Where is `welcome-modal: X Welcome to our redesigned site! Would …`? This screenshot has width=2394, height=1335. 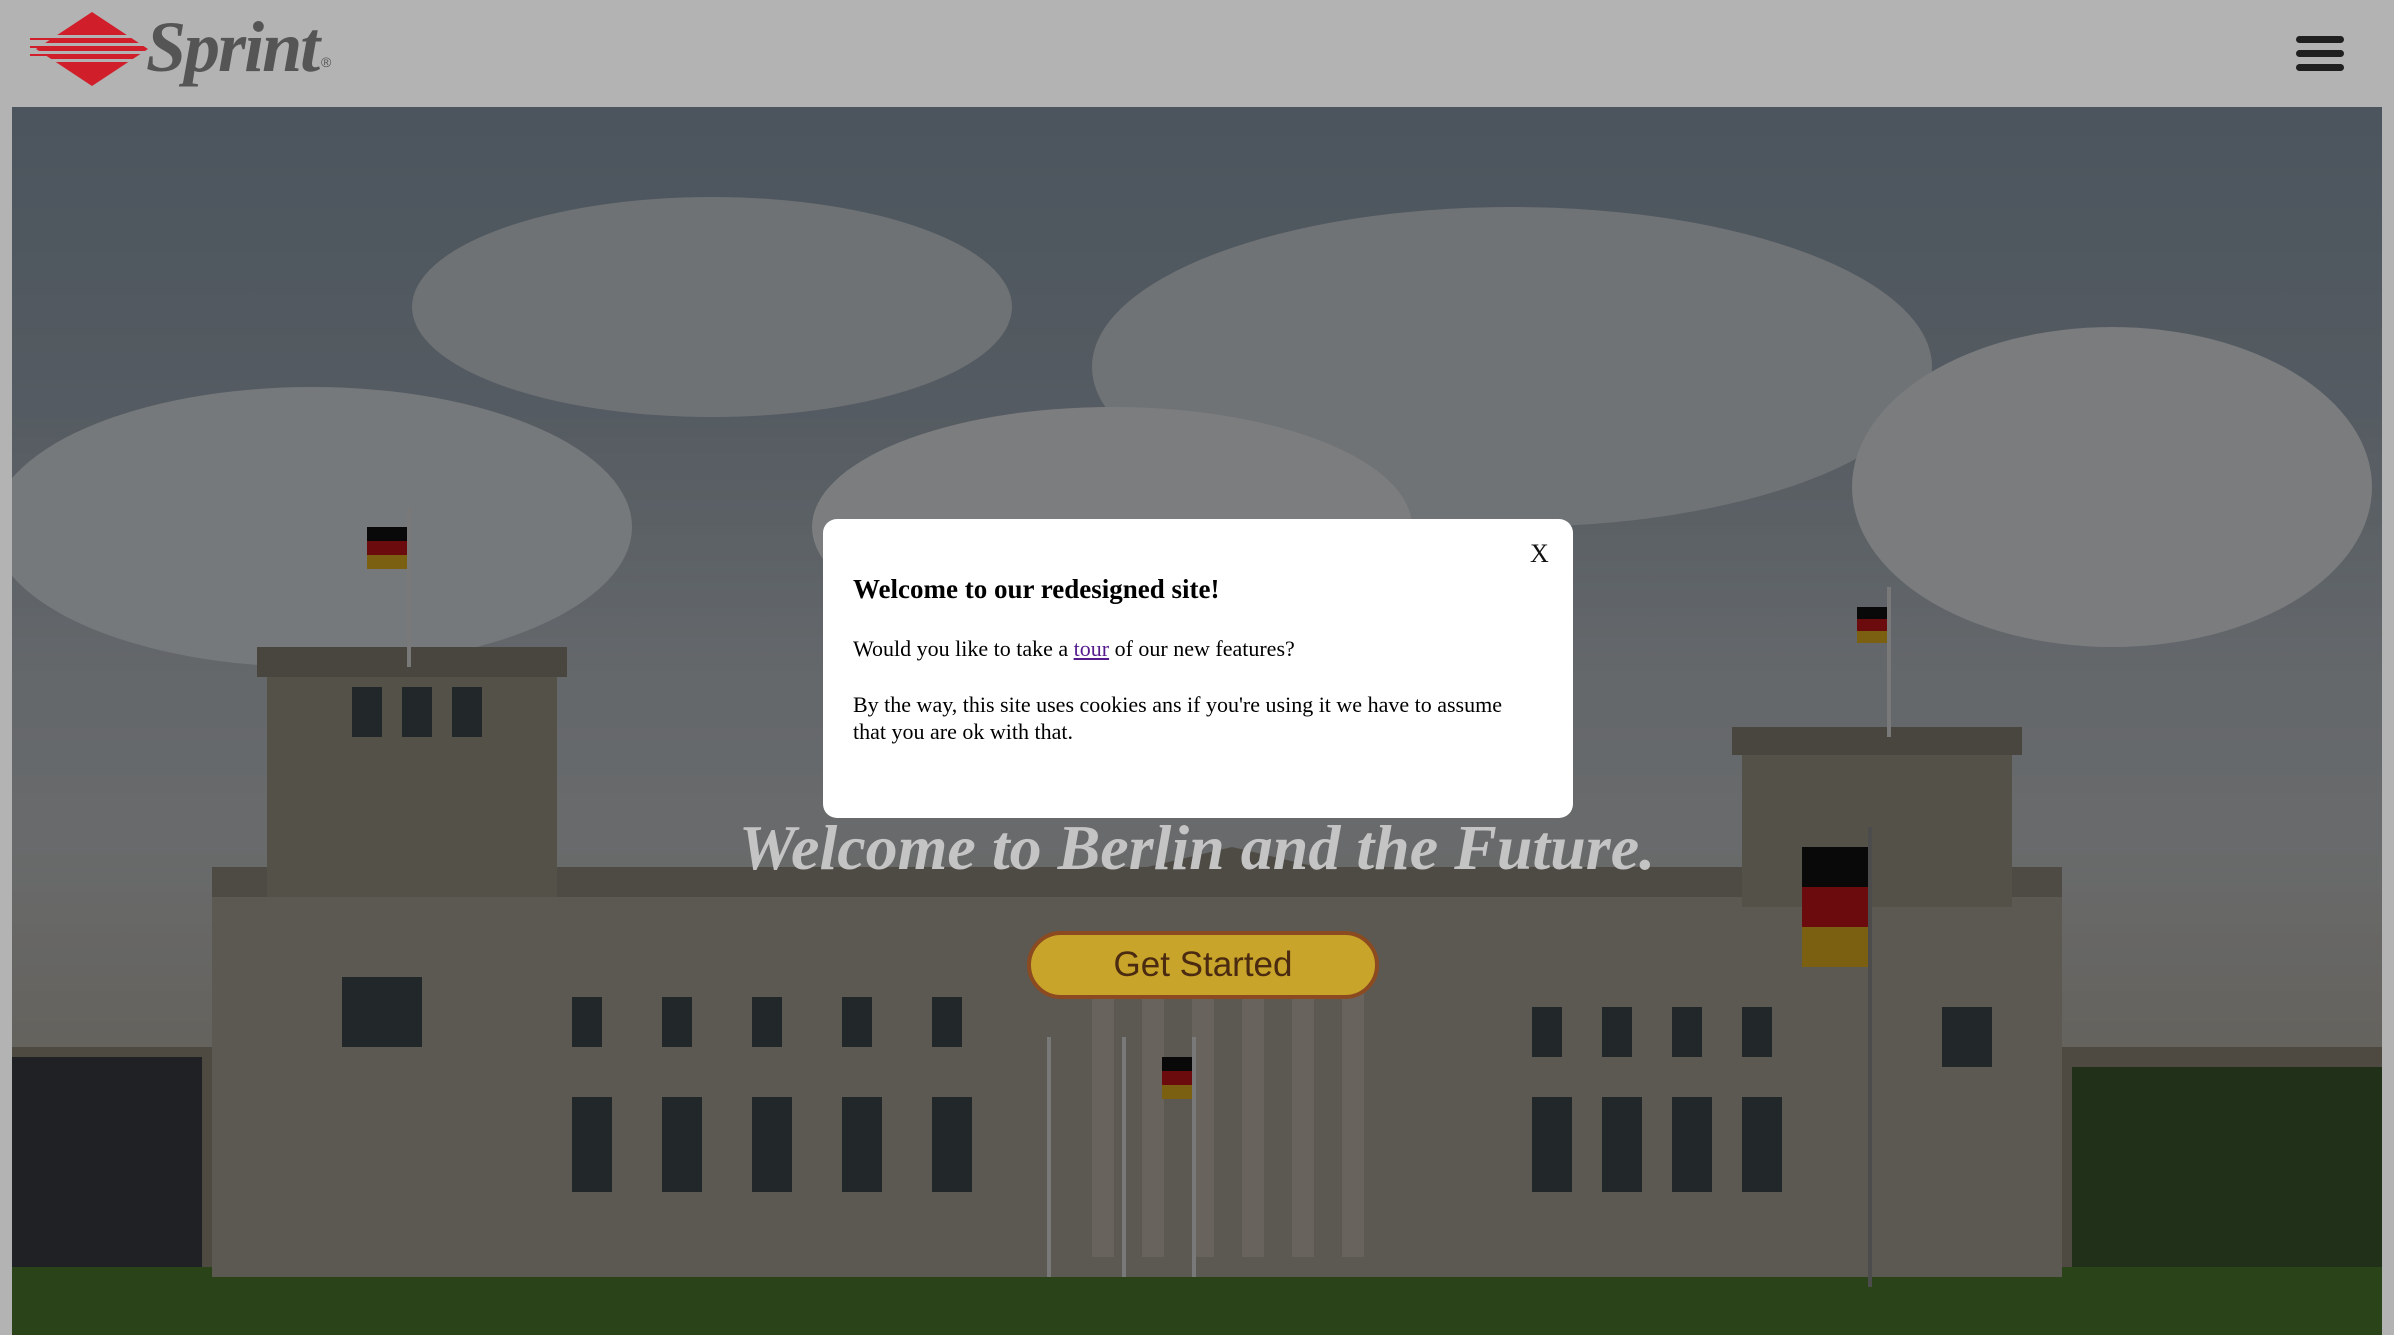
welcome-modal: X Welcome to our redesigned site! Would … is located at coordinates (1198, 668).